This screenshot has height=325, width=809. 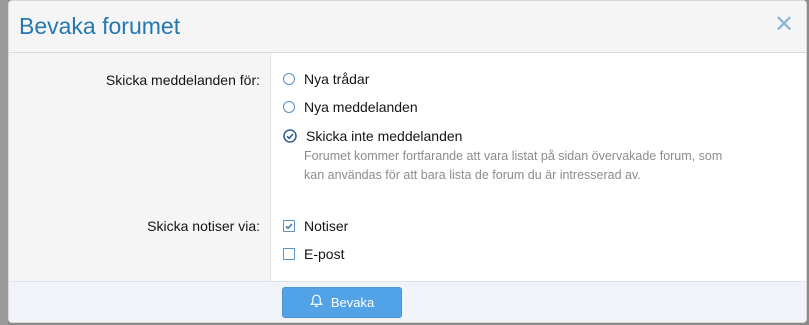 I want to click on checkbox, so click(x=289, y=254).